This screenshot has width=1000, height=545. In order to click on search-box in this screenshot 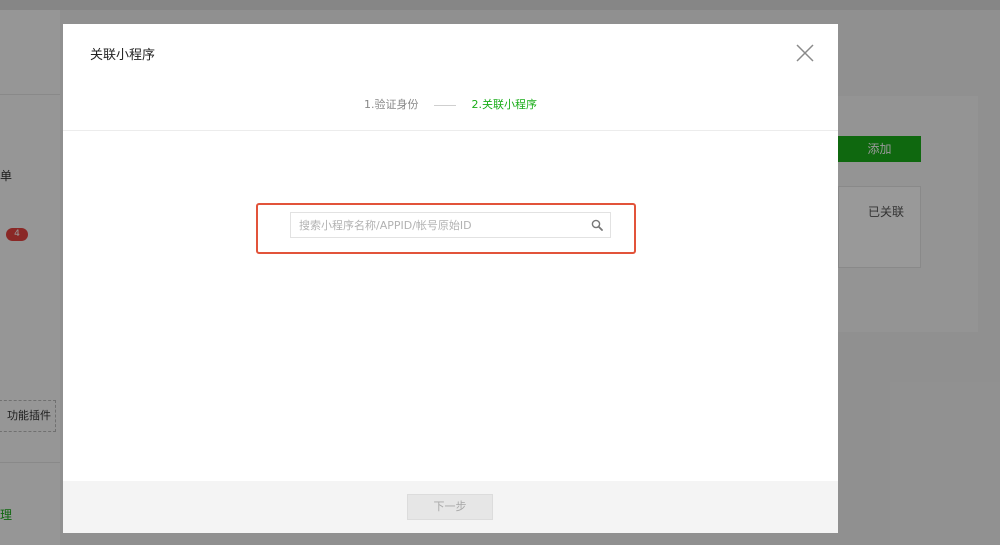, I will do `click(450, 225)`.